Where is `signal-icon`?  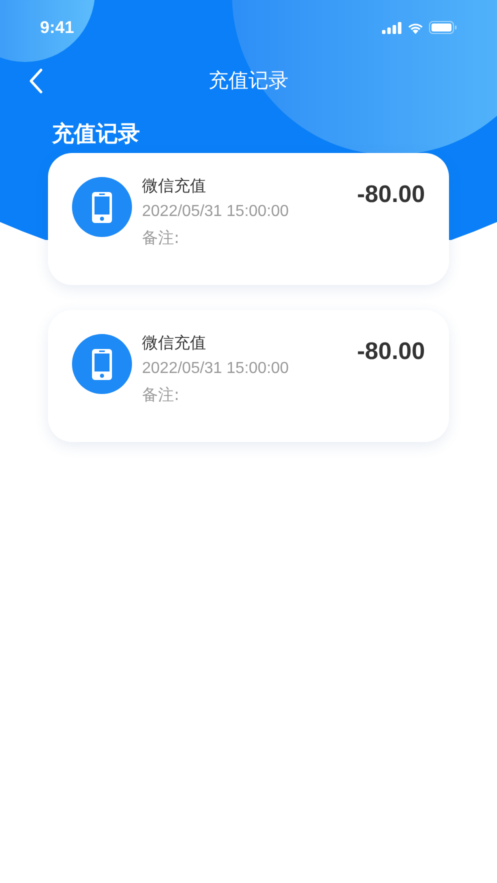 signal-icon is located at coordinates (392, 28).